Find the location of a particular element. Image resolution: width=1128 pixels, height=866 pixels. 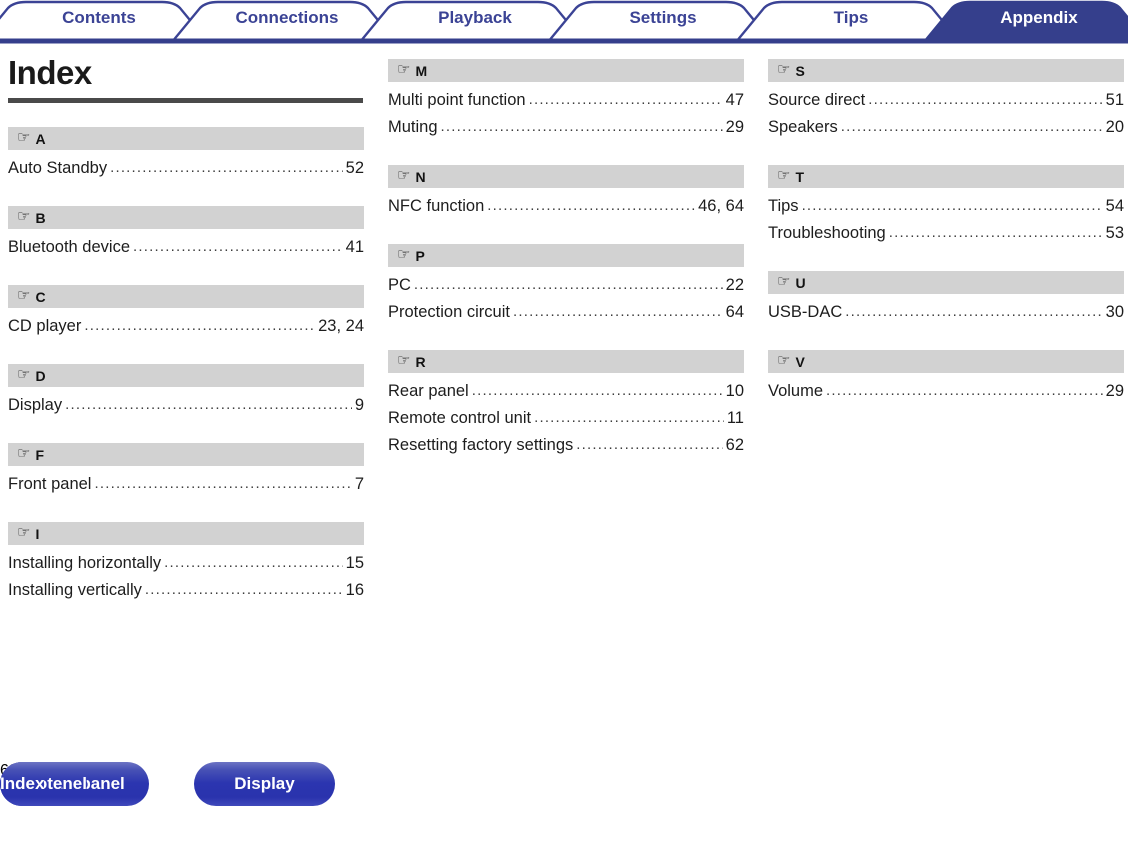

section-letter: T is located at coordinates (800, 176).